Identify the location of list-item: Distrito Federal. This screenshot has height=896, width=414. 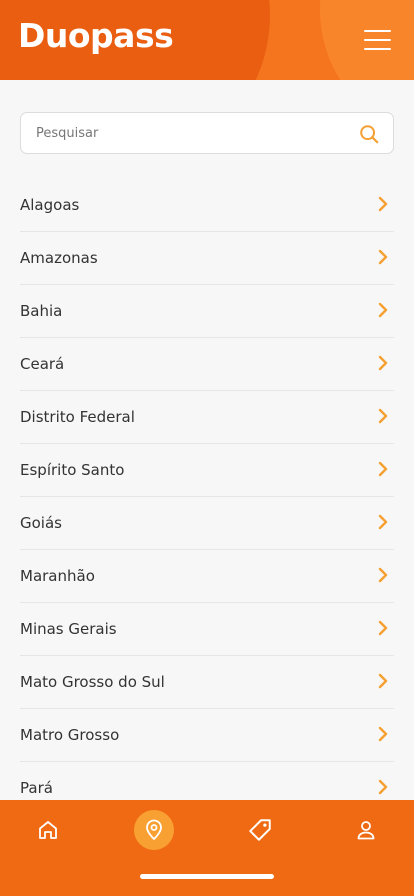
(207, 417).